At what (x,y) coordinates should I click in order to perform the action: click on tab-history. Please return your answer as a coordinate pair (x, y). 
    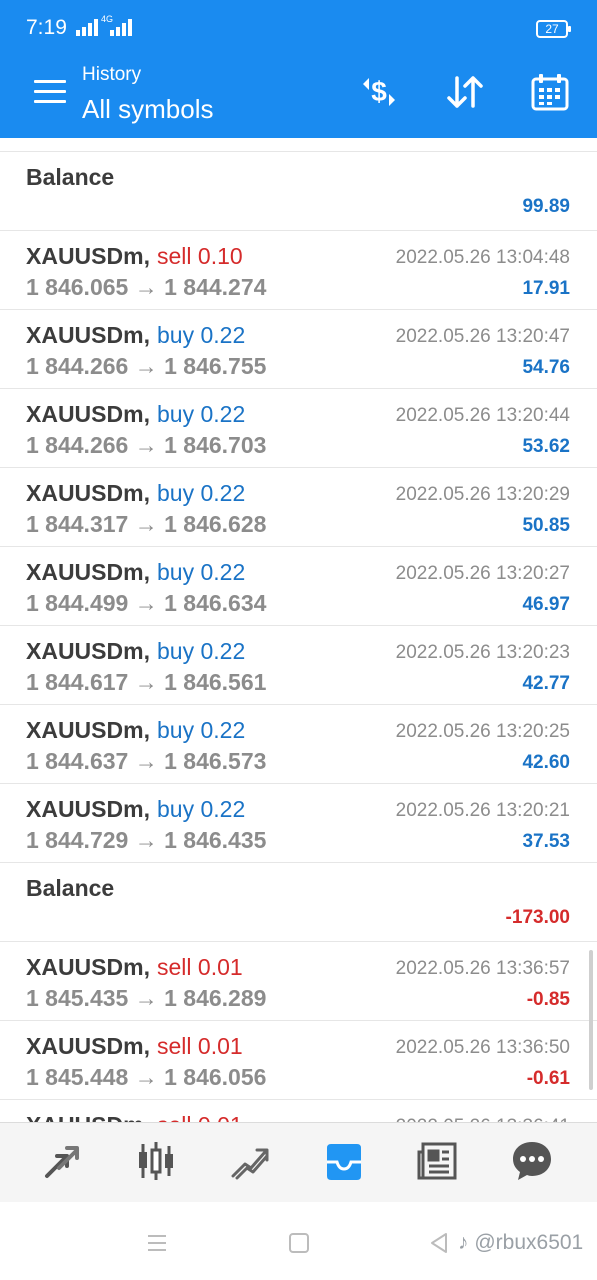
    Looking at the image, I should click on (344, 1163).